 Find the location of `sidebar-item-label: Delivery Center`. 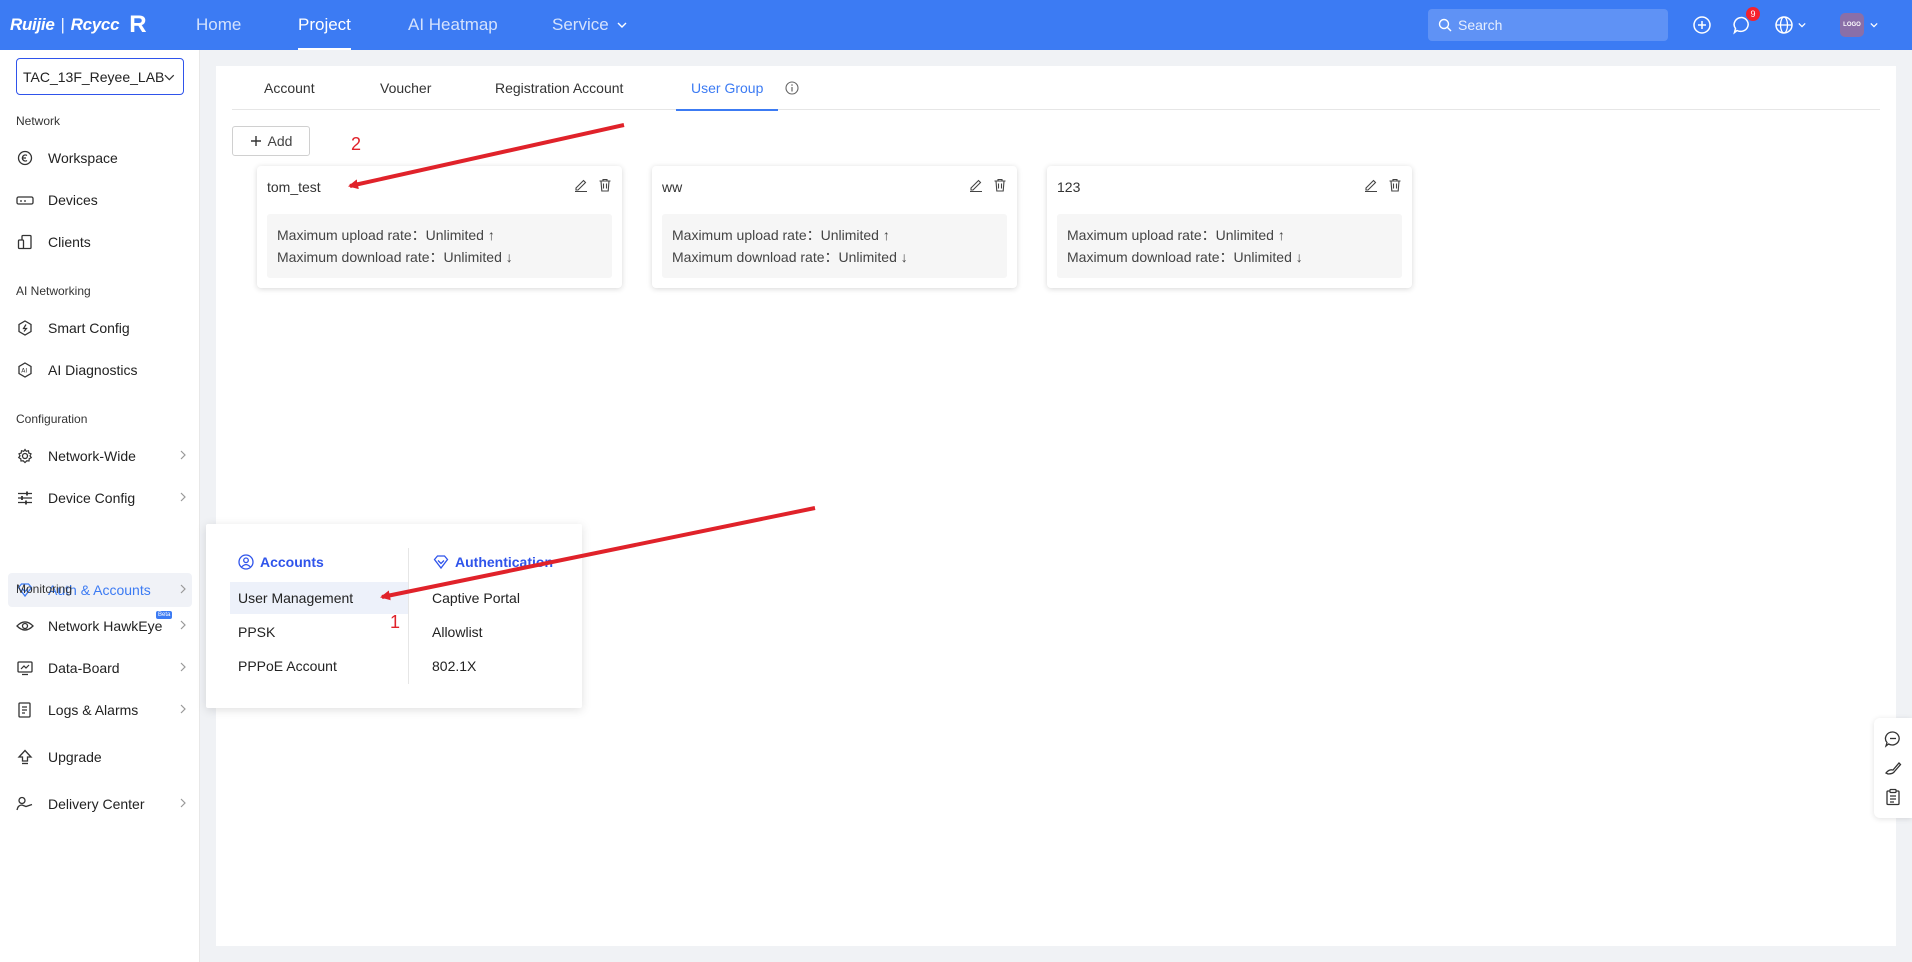

sidebar-item-label: Delivery Center is located at coordinates (96, 804).